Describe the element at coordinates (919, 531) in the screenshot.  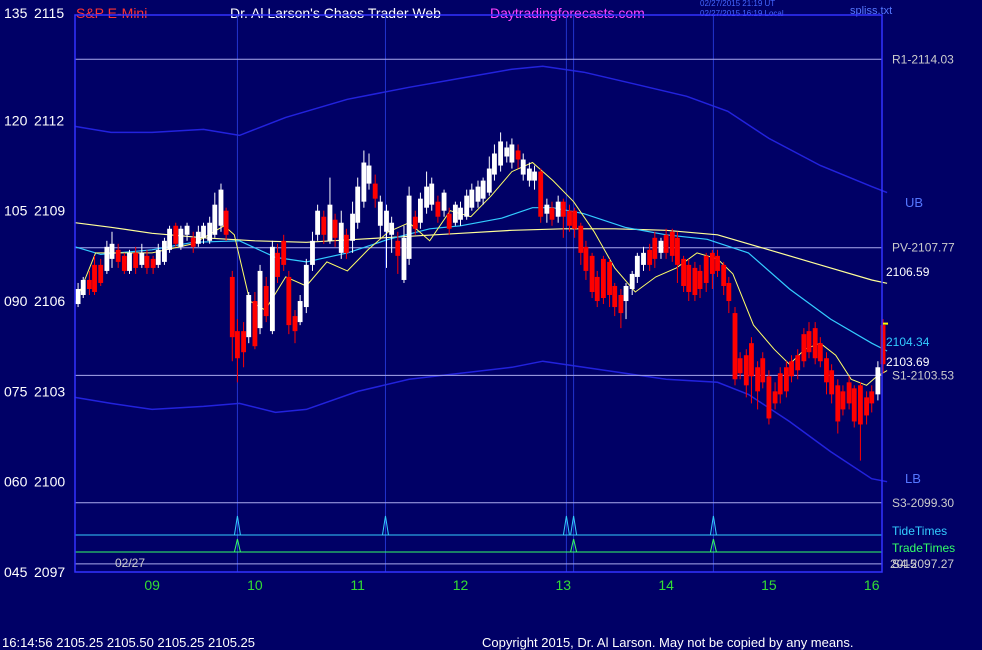
I see `tide-times-label: TideTimes` at that location.